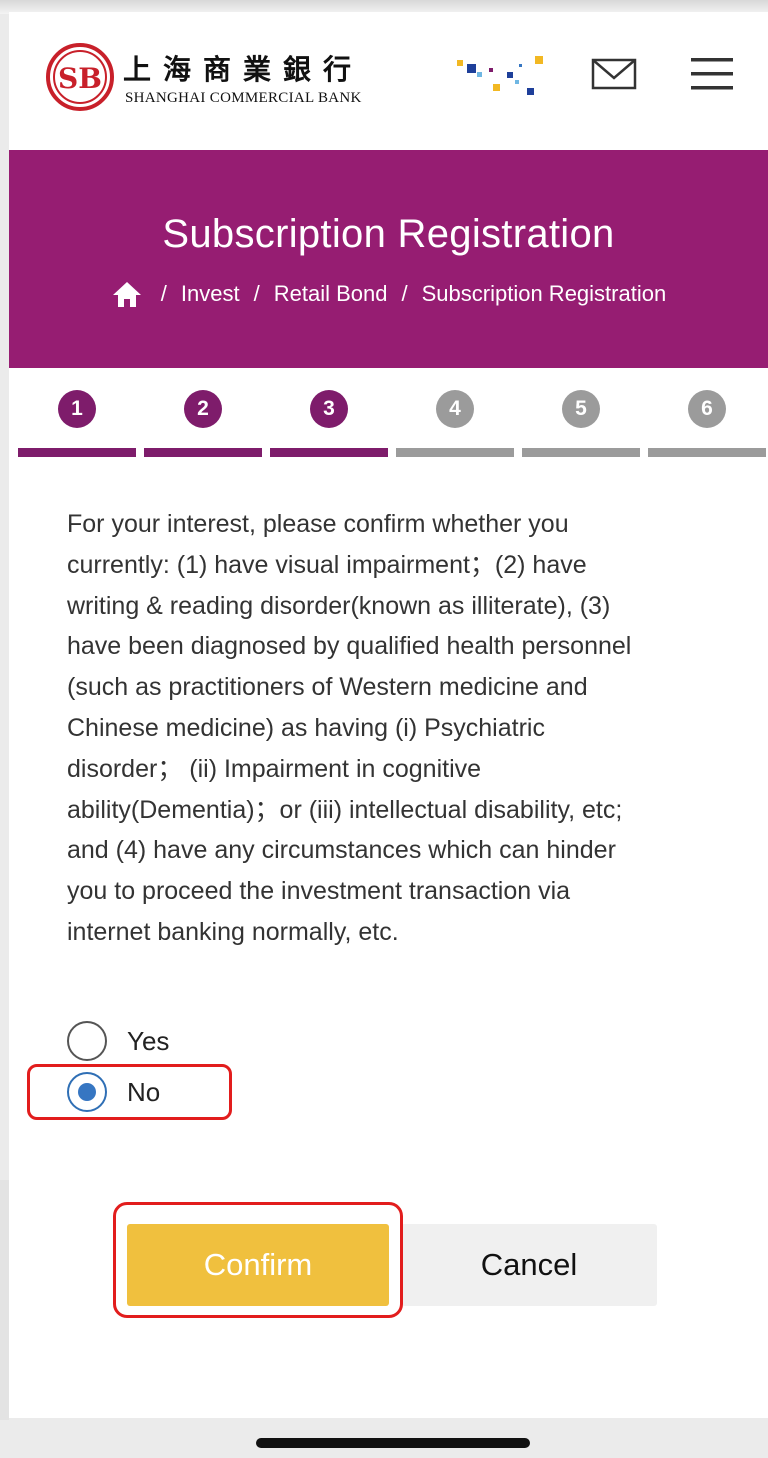 The image size is (768, 1458). I want to click on step-3: 3, so click(329, 425).